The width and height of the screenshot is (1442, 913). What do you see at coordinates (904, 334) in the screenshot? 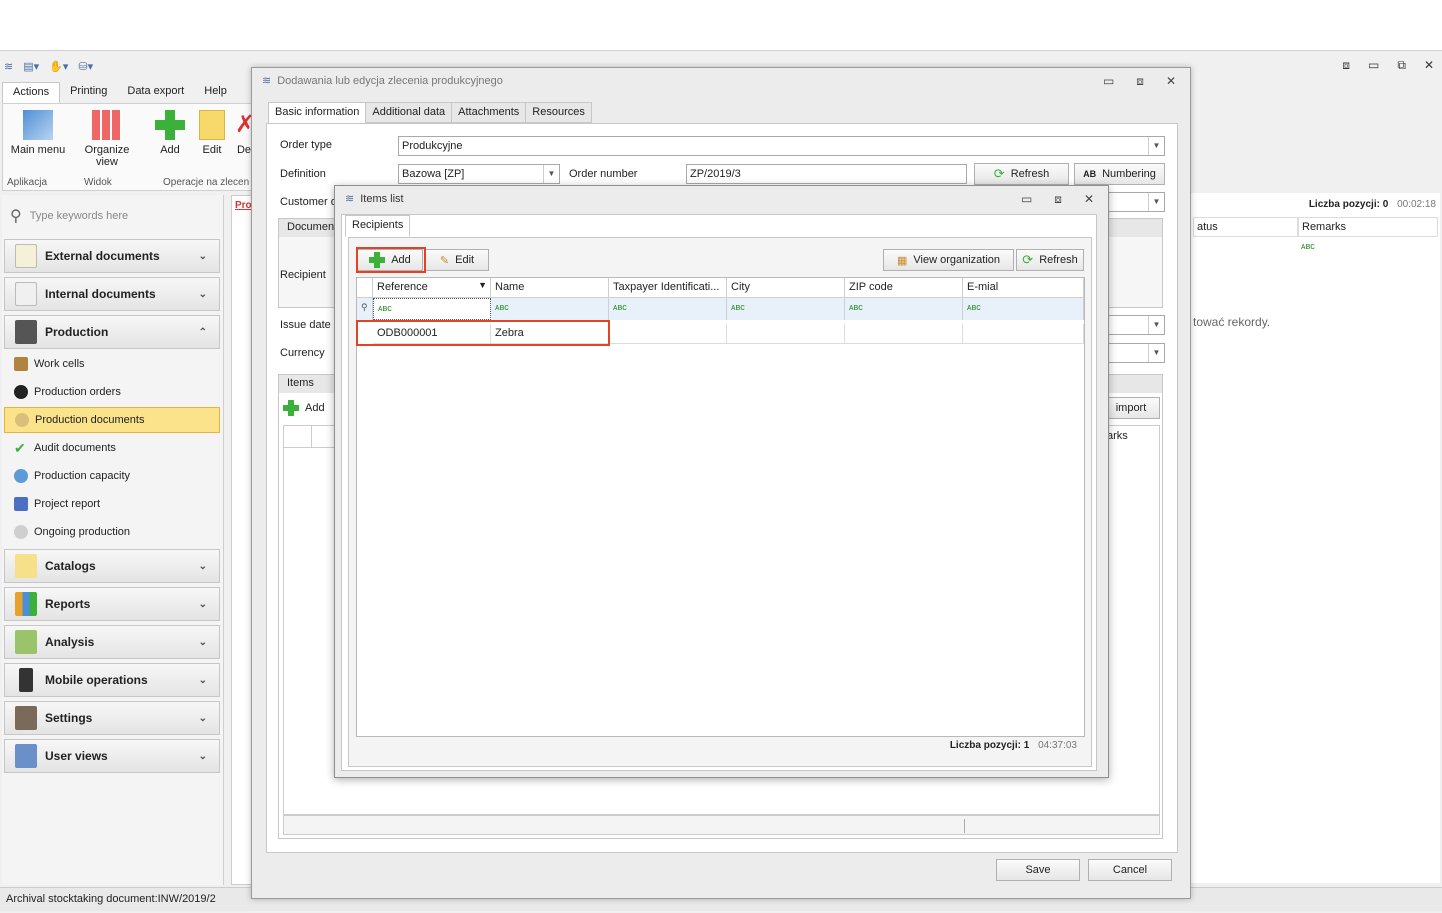
I see `table-row-zip` at bounding box center [904, 334].